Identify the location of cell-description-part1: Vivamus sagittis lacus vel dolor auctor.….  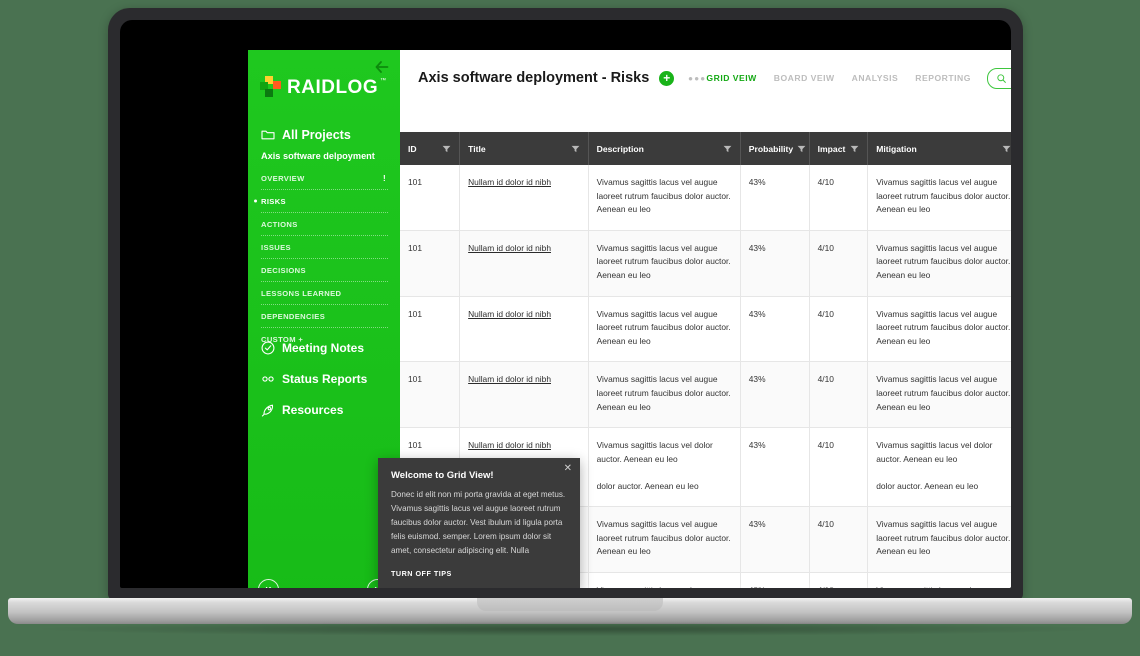
(654, 452).